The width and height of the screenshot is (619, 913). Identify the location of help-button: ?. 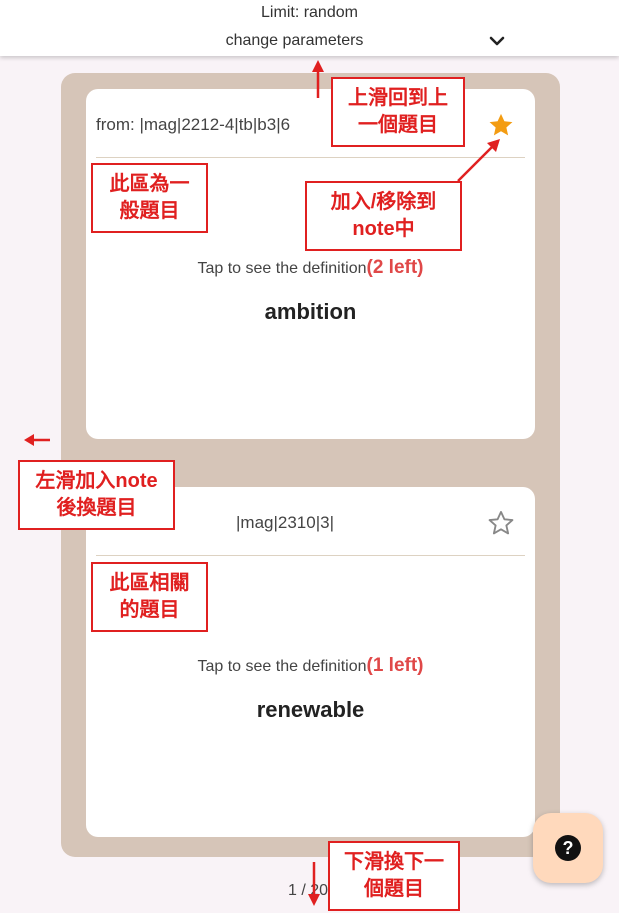
(568, 848).